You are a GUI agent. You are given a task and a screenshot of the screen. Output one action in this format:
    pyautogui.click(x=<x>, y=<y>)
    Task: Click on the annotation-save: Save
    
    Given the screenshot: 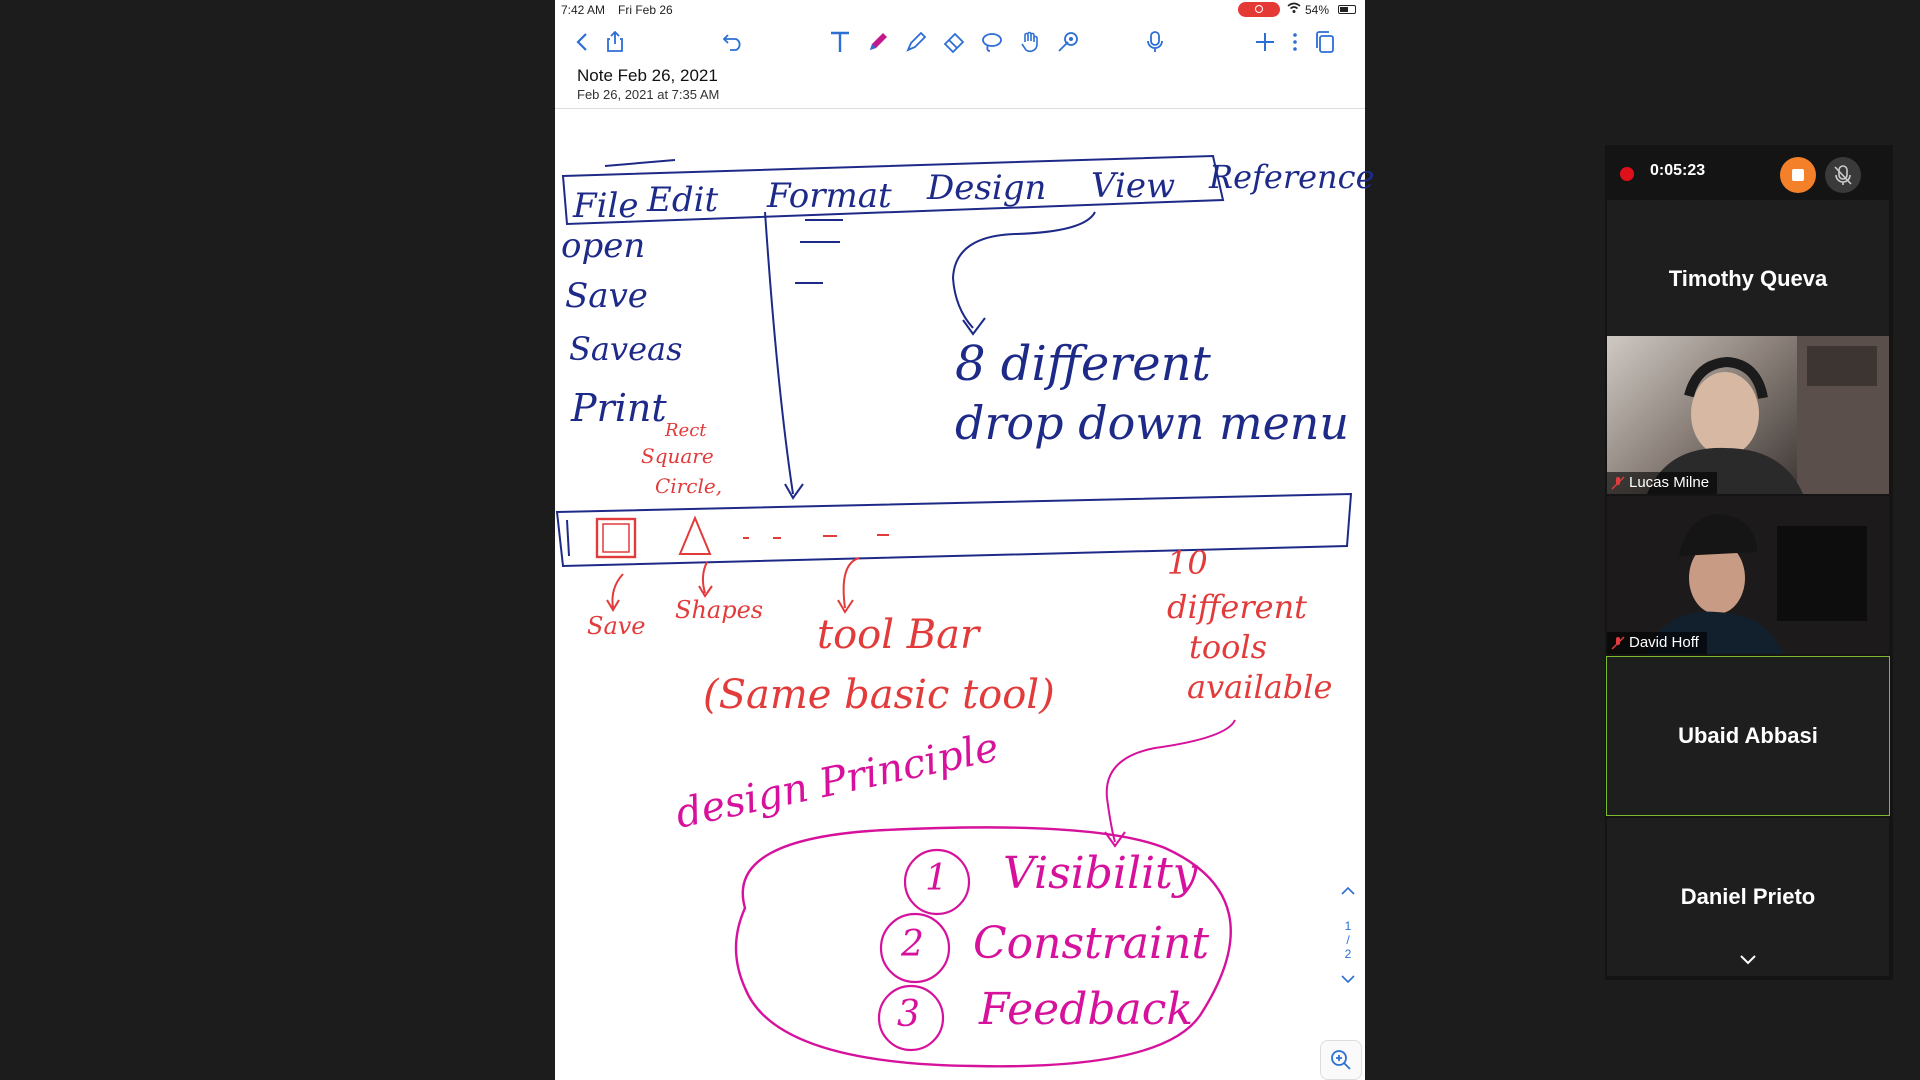 What is the action you would take?
    pyautogui.click(x=616, y=626)
    